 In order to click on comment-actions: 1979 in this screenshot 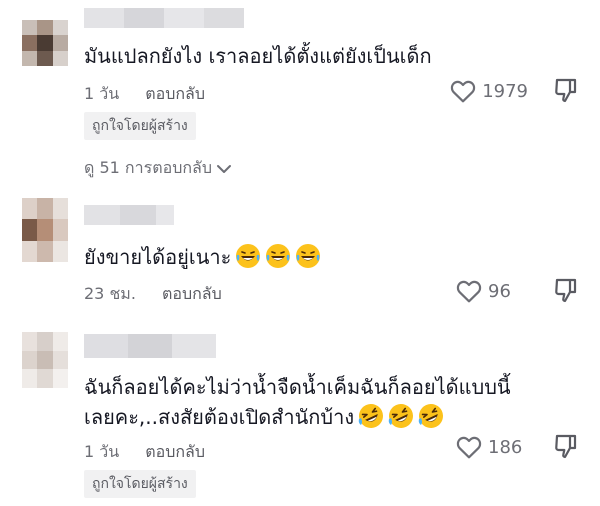, I will do `click(514, 91)`.